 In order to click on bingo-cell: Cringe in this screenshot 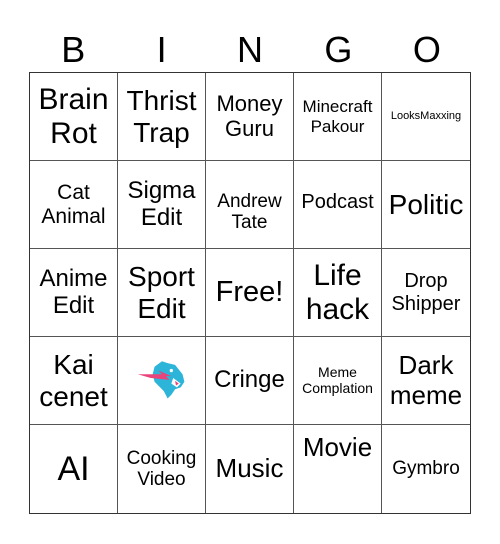, I will do `click(250, 381)`.